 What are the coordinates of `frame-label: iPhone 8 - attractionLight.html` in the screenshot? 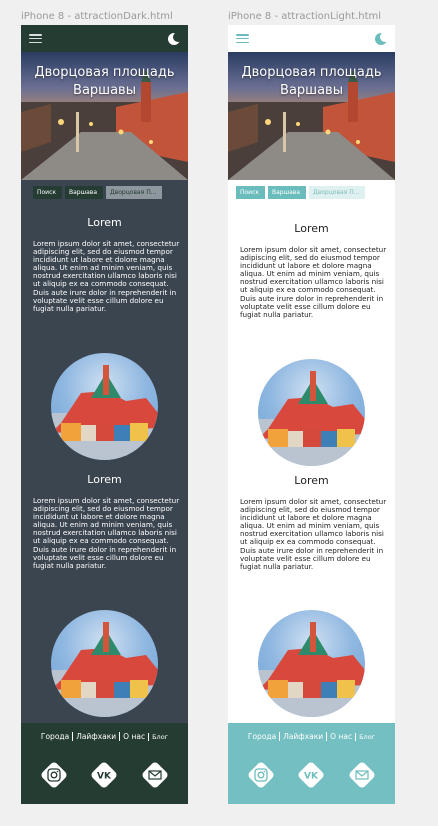 It's located at (305, 16).